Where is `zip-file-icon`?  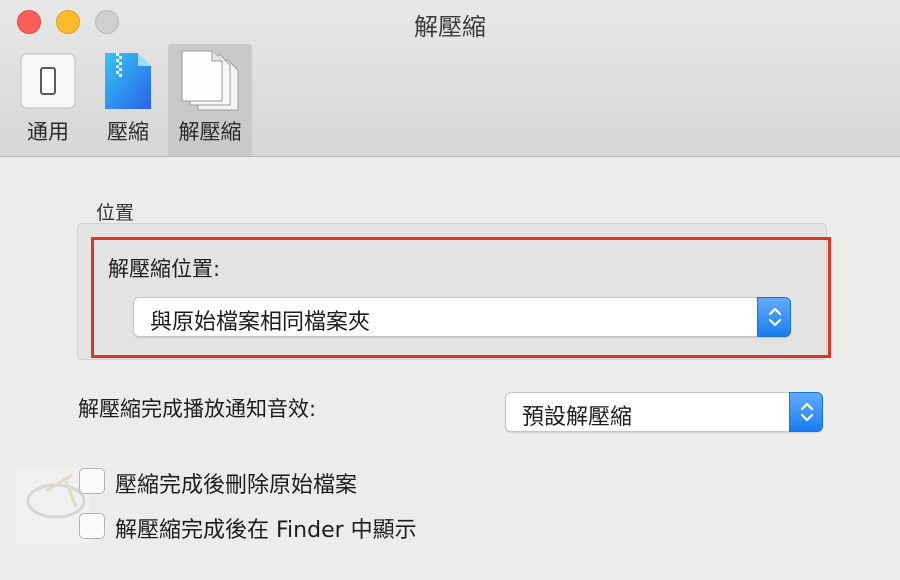
zip-file-icon is located at coordinates (128, 83).